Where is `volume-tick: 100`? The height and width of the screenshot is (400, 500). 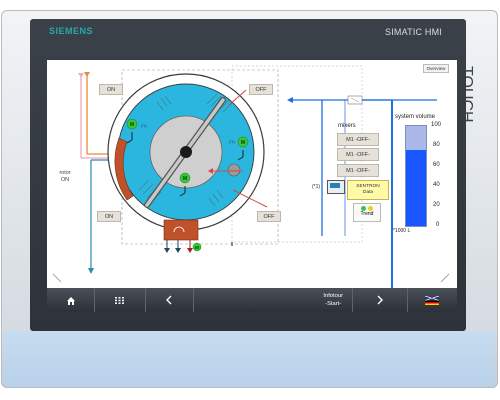 volume-tick: 100 is located at coordinates (436, 125).